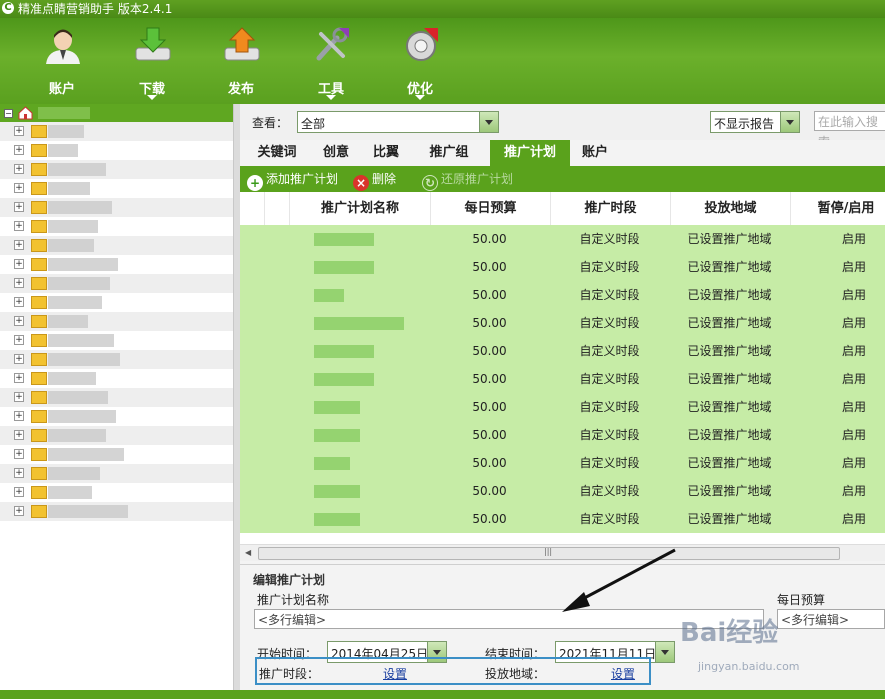  What do you see at coordinates (610, 208) in the screenshot?
I see `header-period: 推广时段` at bounding box center [610, 208].